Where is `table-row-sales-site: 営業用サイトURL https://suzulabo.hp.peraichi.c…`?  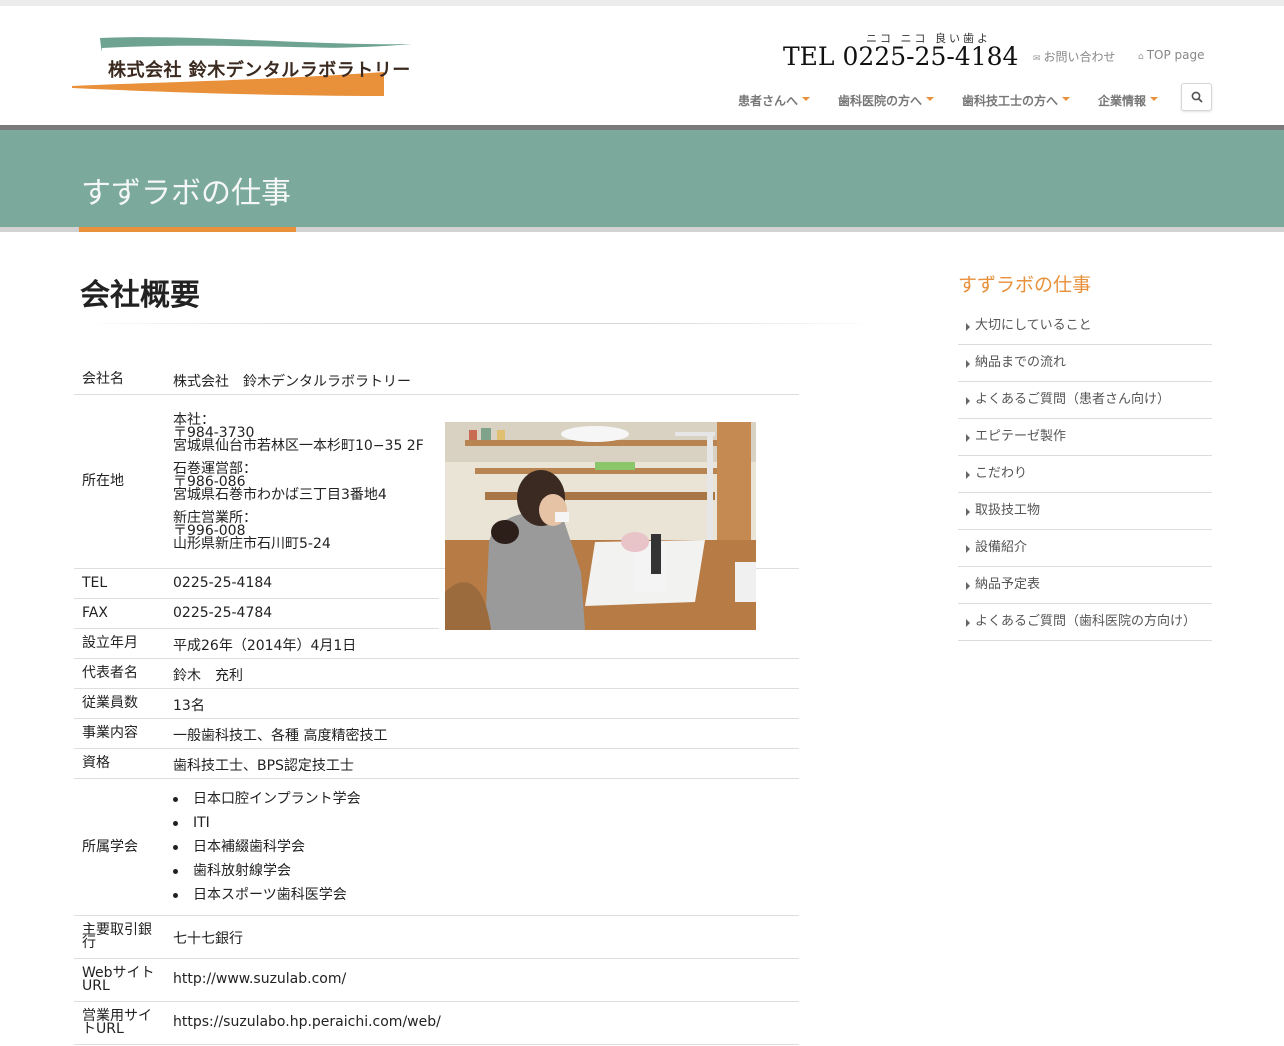 table-row-sales-site: 営業用サイトURL https://suzulabo.hp.peraichi.c… is located at coordinates (436, 1023).